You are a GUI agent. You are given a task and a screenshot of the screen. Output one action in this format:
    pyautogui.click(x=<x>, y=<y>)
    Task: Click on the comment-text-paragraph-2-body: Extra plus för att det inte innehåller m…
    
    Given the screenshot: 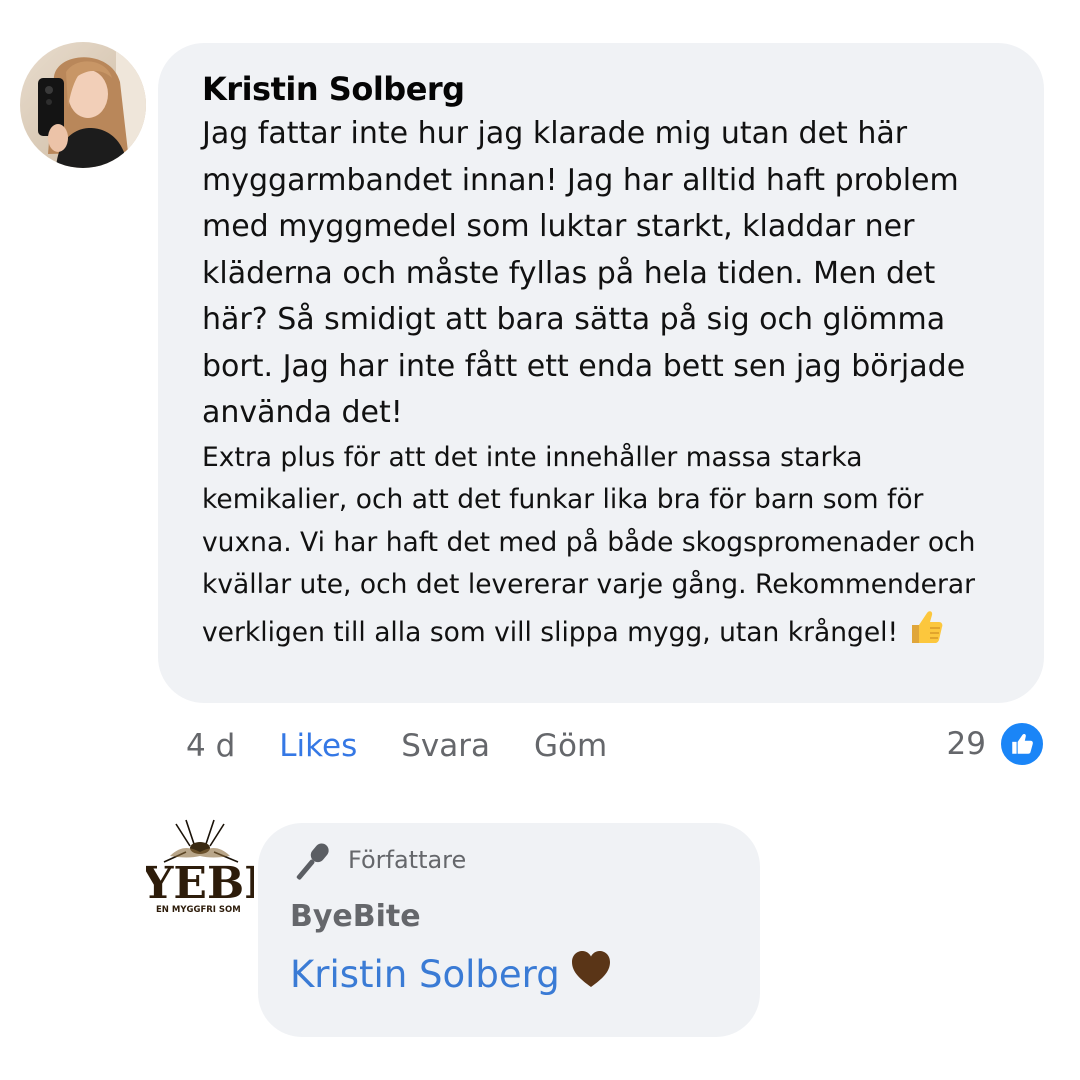 What is the action you would take?
    pyautogui.click(x=589, y=544)
    